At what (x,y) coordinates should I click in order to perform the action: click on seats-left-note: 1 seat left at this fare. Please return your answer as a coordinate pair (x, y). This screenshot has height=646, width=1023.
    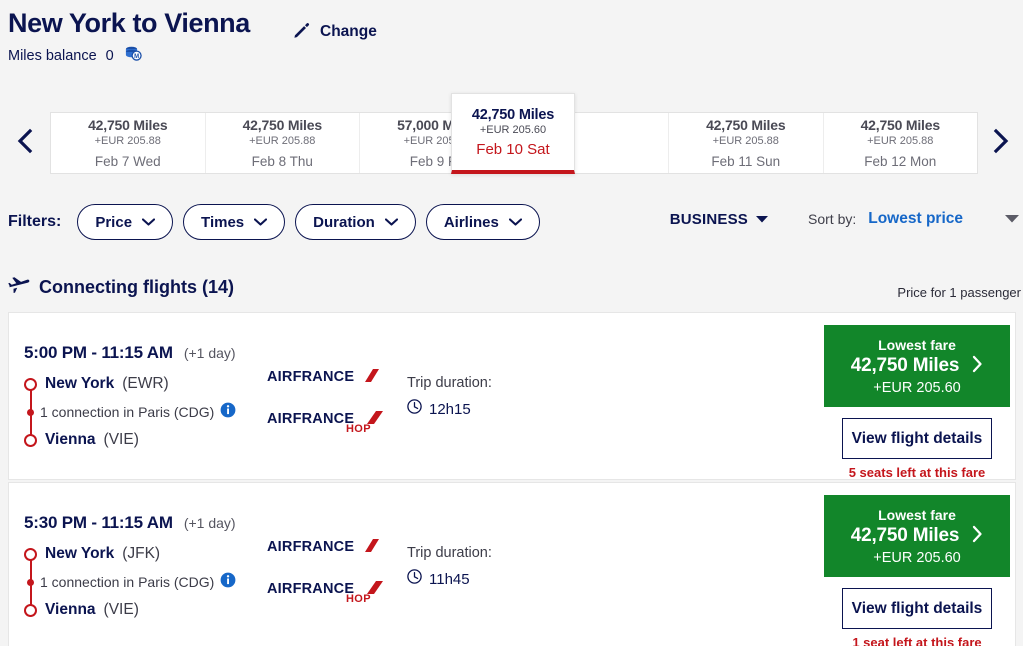
    Looking at the image, I should click on (917, 640).